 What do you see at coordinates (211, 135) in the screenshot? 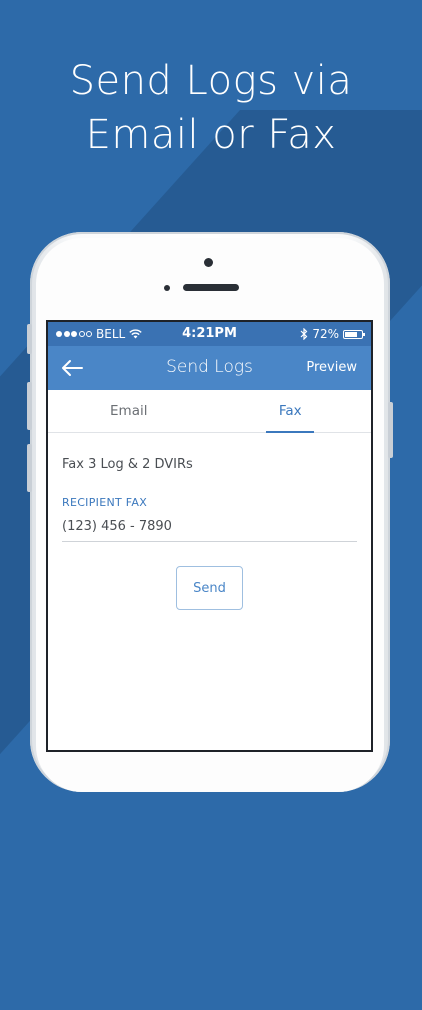
I see `headline-line-2: Email or Fax` at bounding box center [211, 135].